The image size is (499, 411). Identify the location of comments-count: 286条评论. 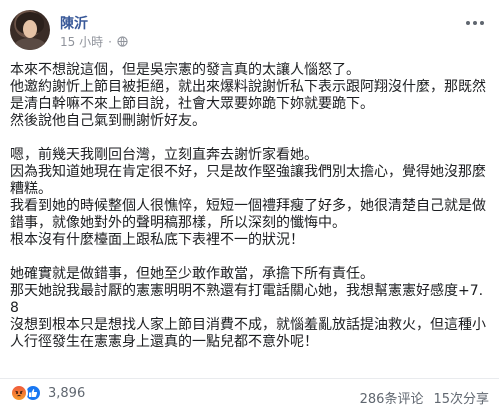
(392, 397).